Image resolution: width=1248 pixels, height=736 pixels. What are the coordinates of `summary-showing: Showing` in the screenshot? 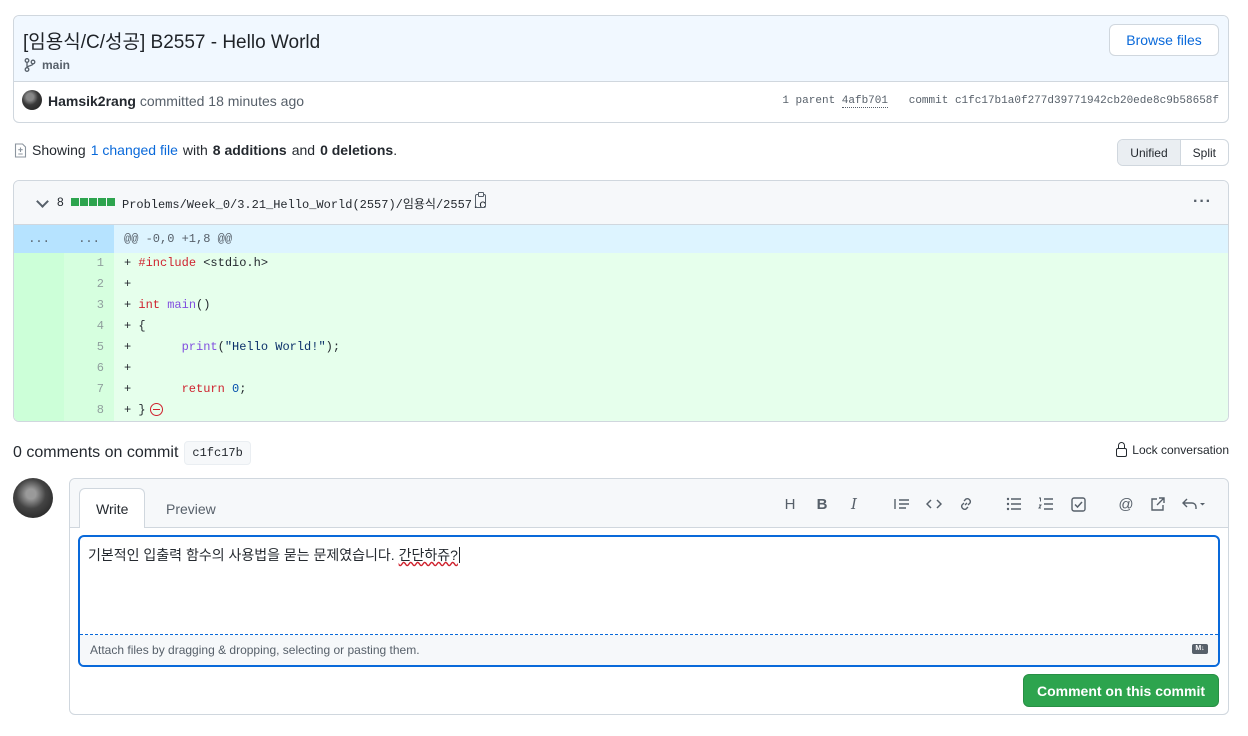 It's located at (59, 150).